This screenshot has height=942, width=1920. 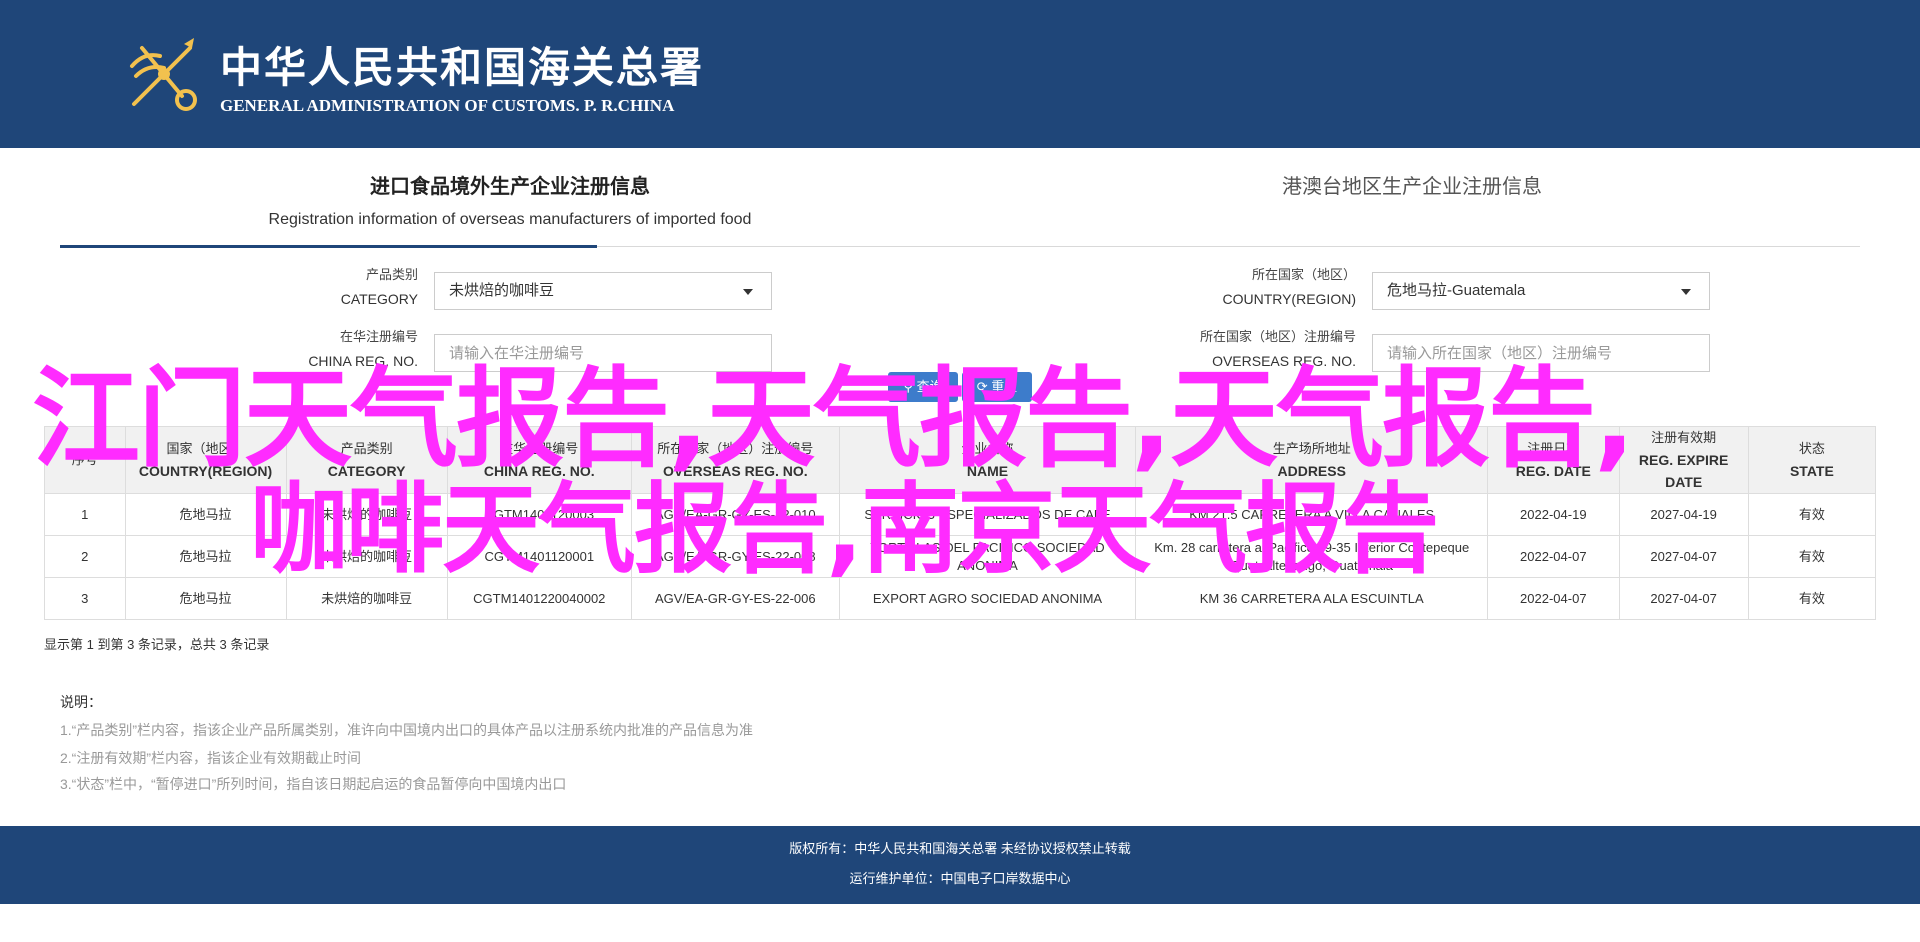 I want to click on header-state: 状态 STATE, so click(x=1812, y=460).